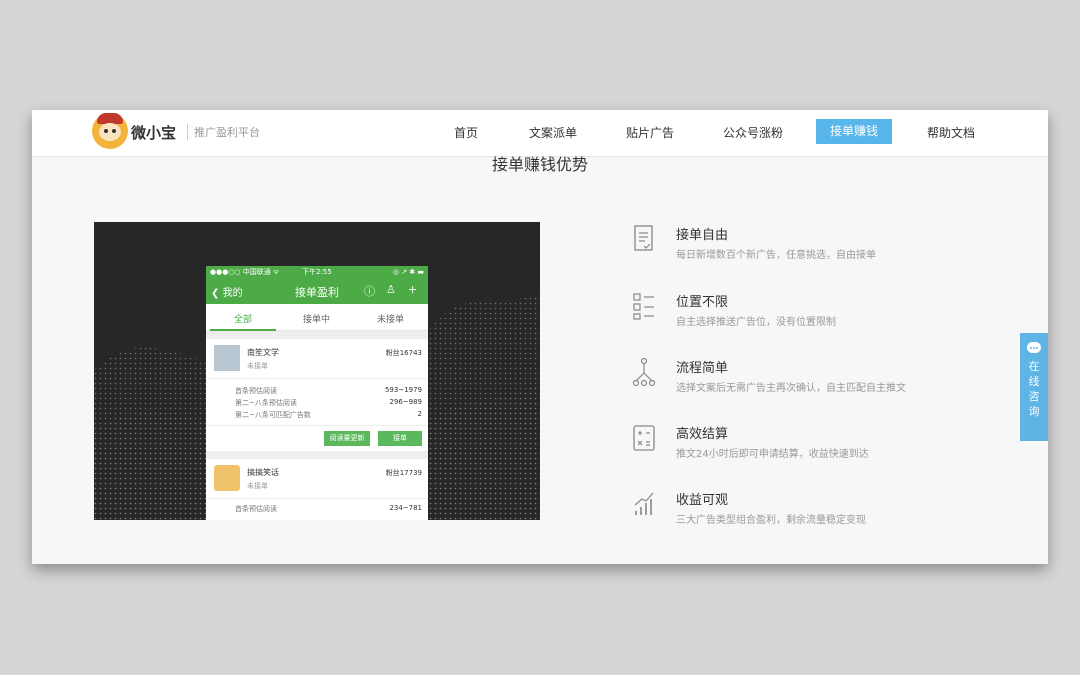  I want to click on stat-label: 第二~八条可匹配广告数, so click(273, 415).